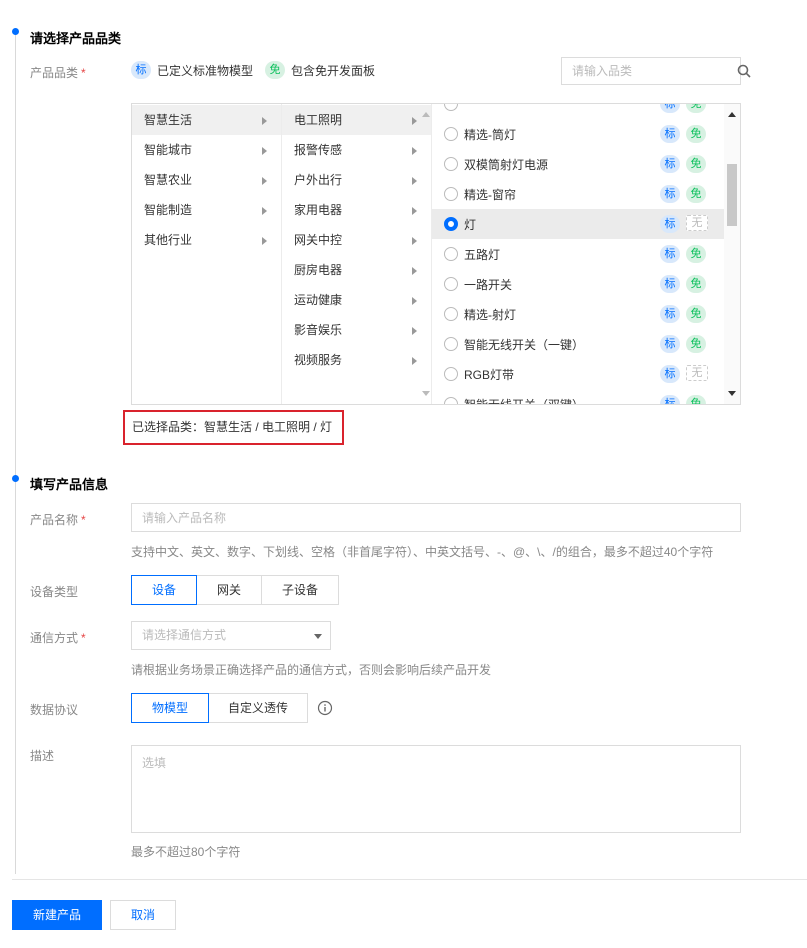 The height and width of the screenshot is (948, 807). What do you see at coordinates (744, 71) in the screenshot?
I see `search-icon` at bounding box center [744, 71].